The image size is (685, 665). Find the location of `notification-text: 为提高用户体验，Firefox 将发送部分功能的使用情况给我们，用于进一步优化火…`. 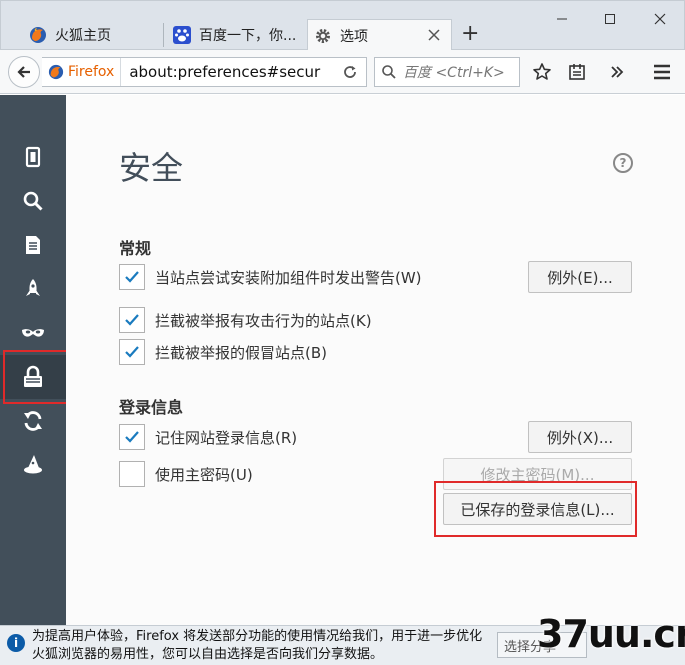

notification-text: 为提高用户体验，Firefox 将发送部分功能的使用情况给我们，用于进一步优化火… is located at coordinates (257, 645).